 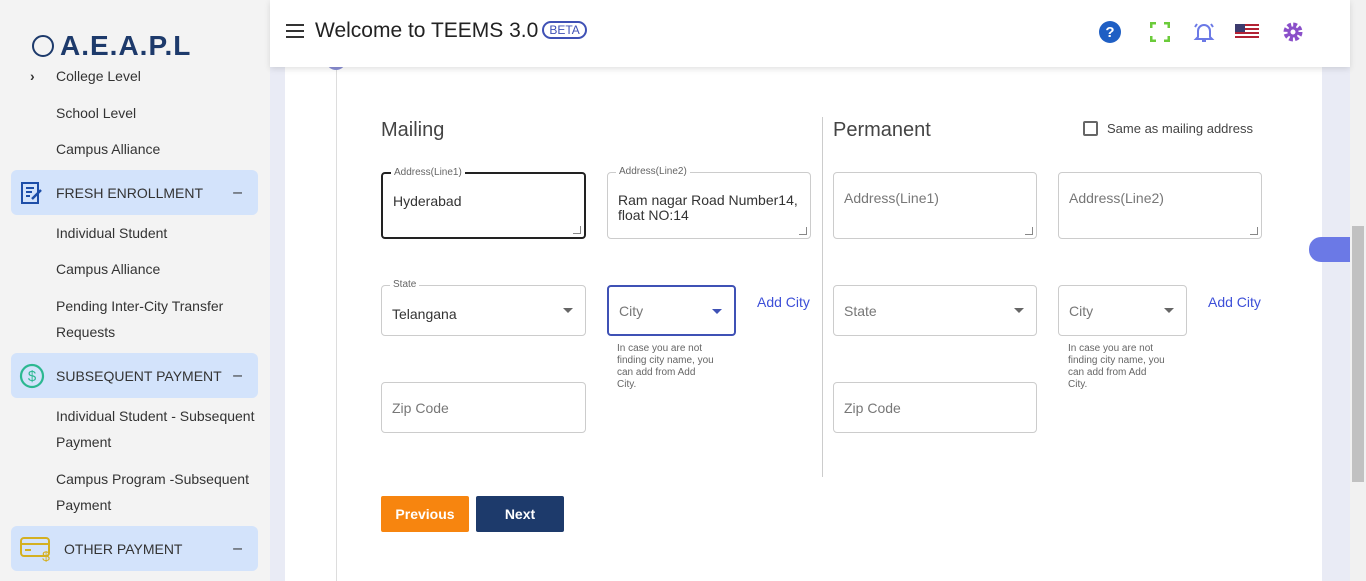 What do you see at coordinates (520, 514) in the screenshot?
I see `next-button: Next` at bounding box center [520, 514].